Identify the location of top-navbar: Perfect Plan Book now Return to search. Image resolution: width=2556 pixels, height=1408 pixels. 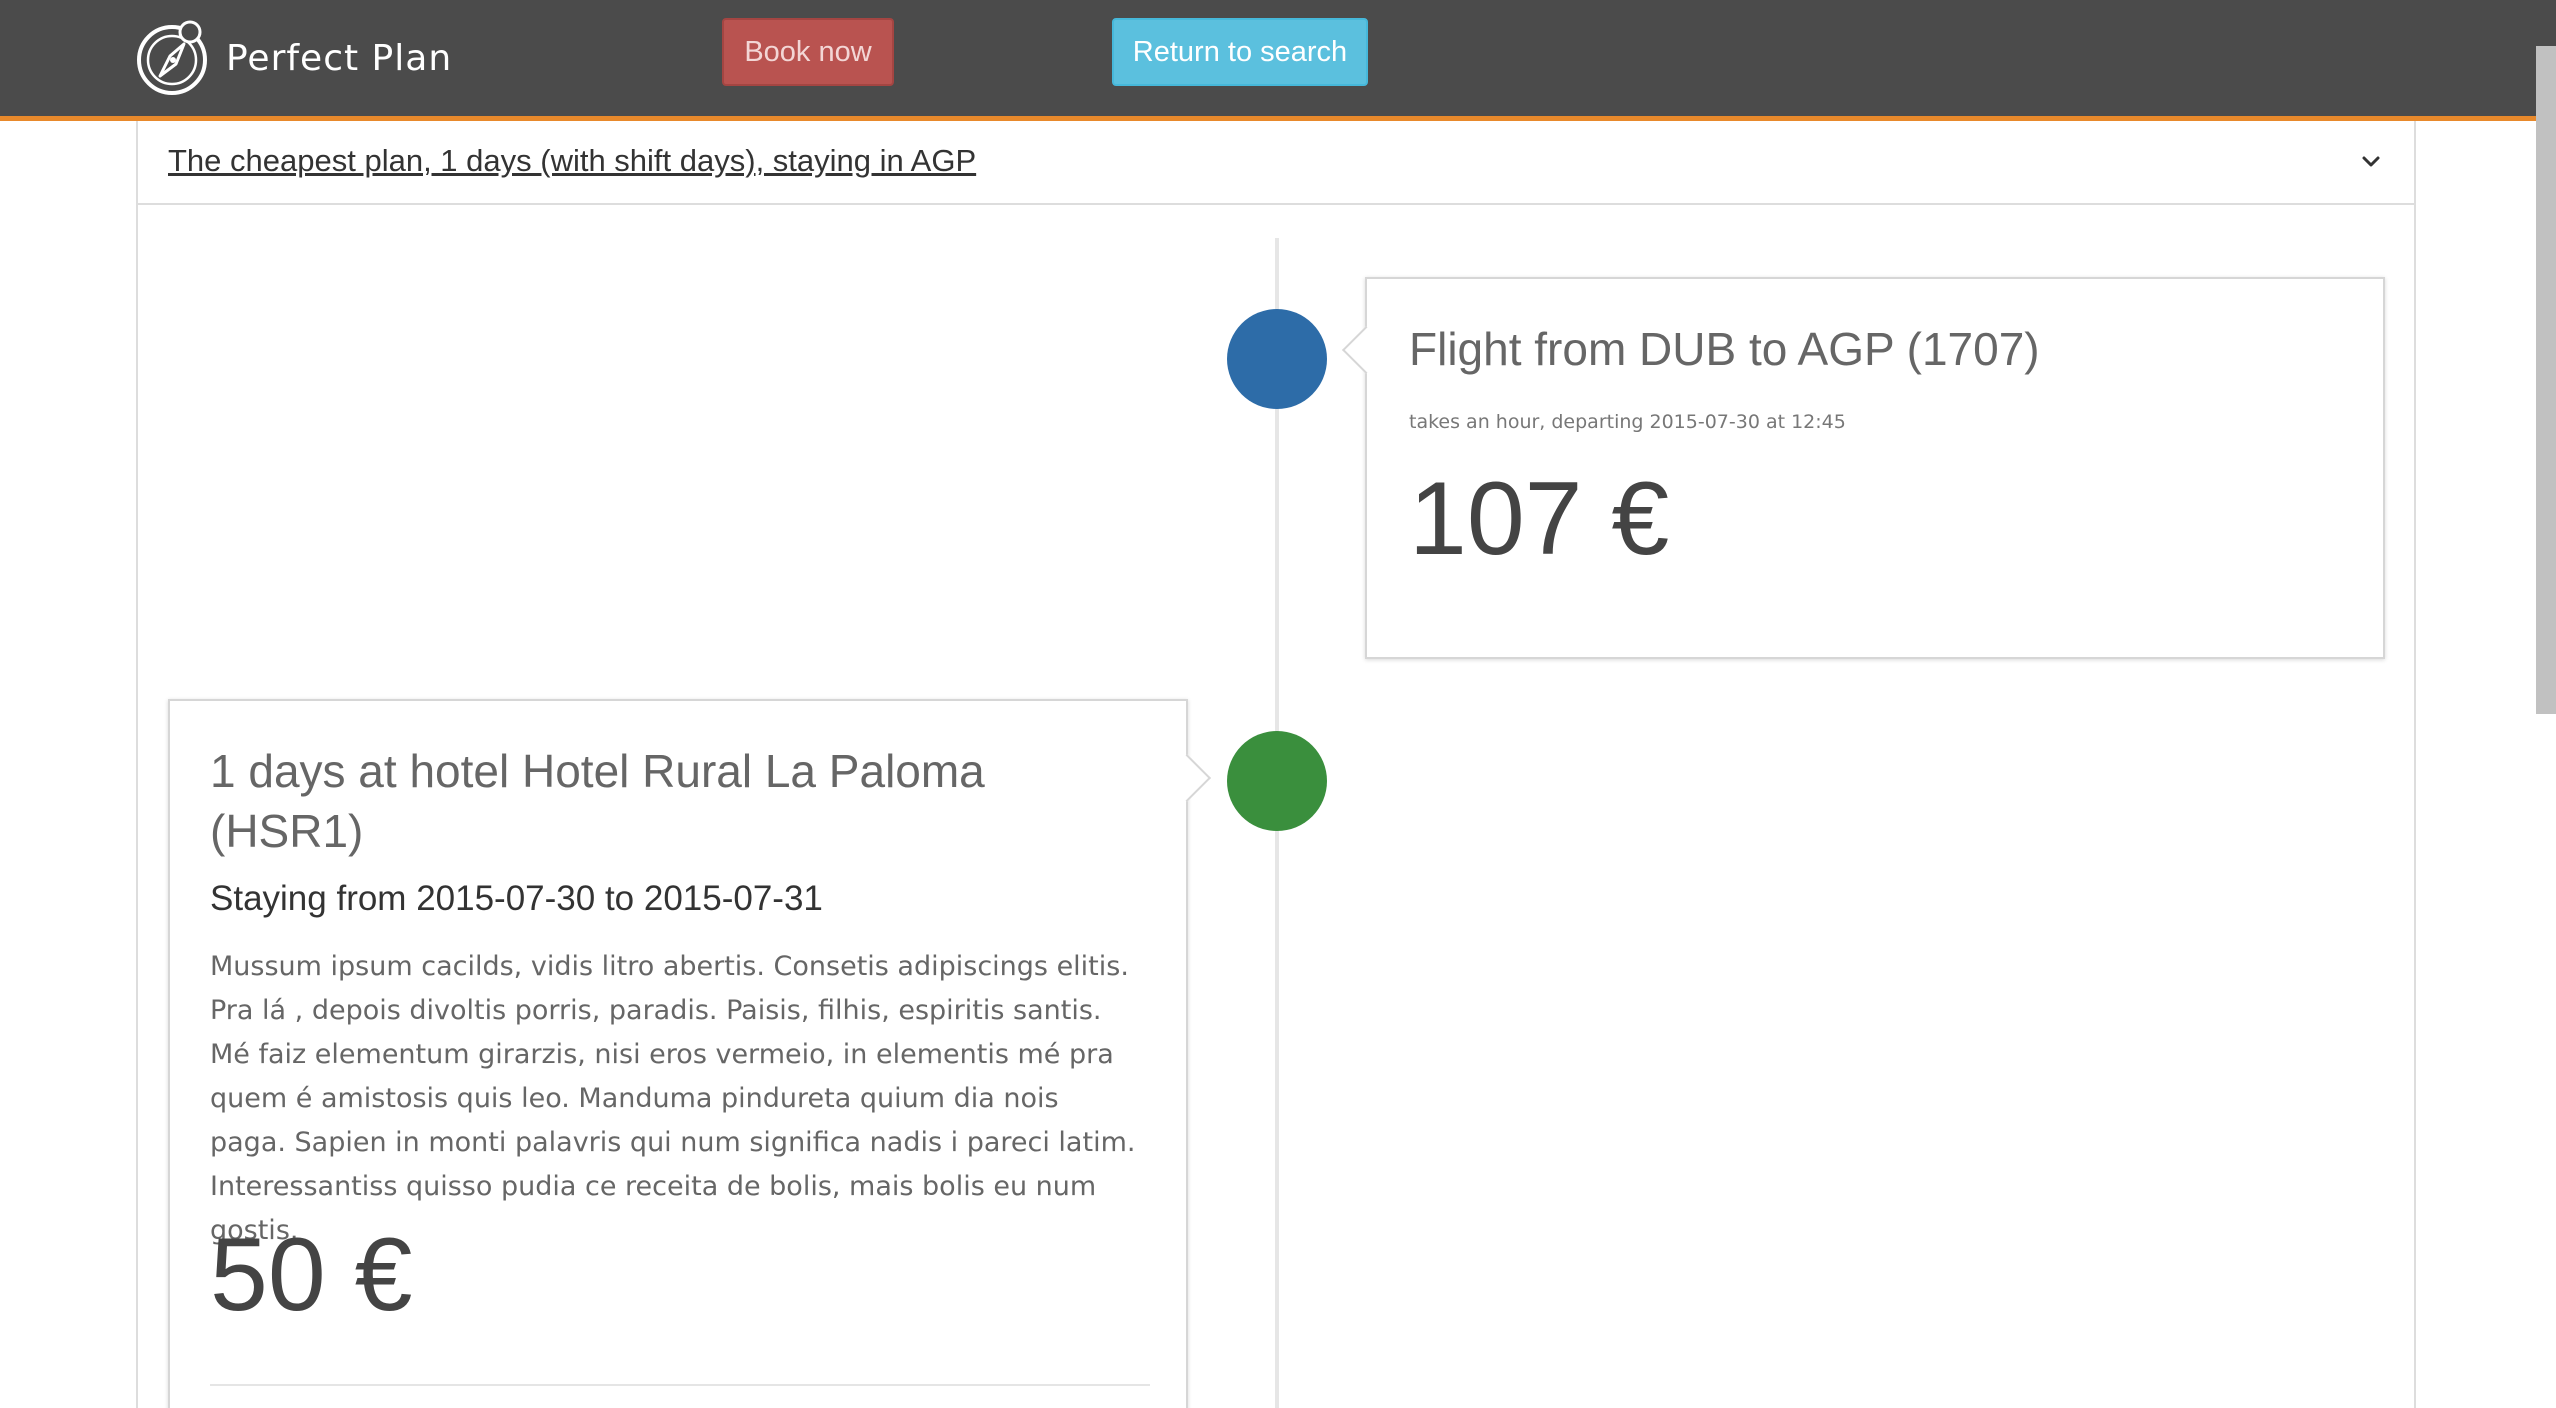
(1278, 60).